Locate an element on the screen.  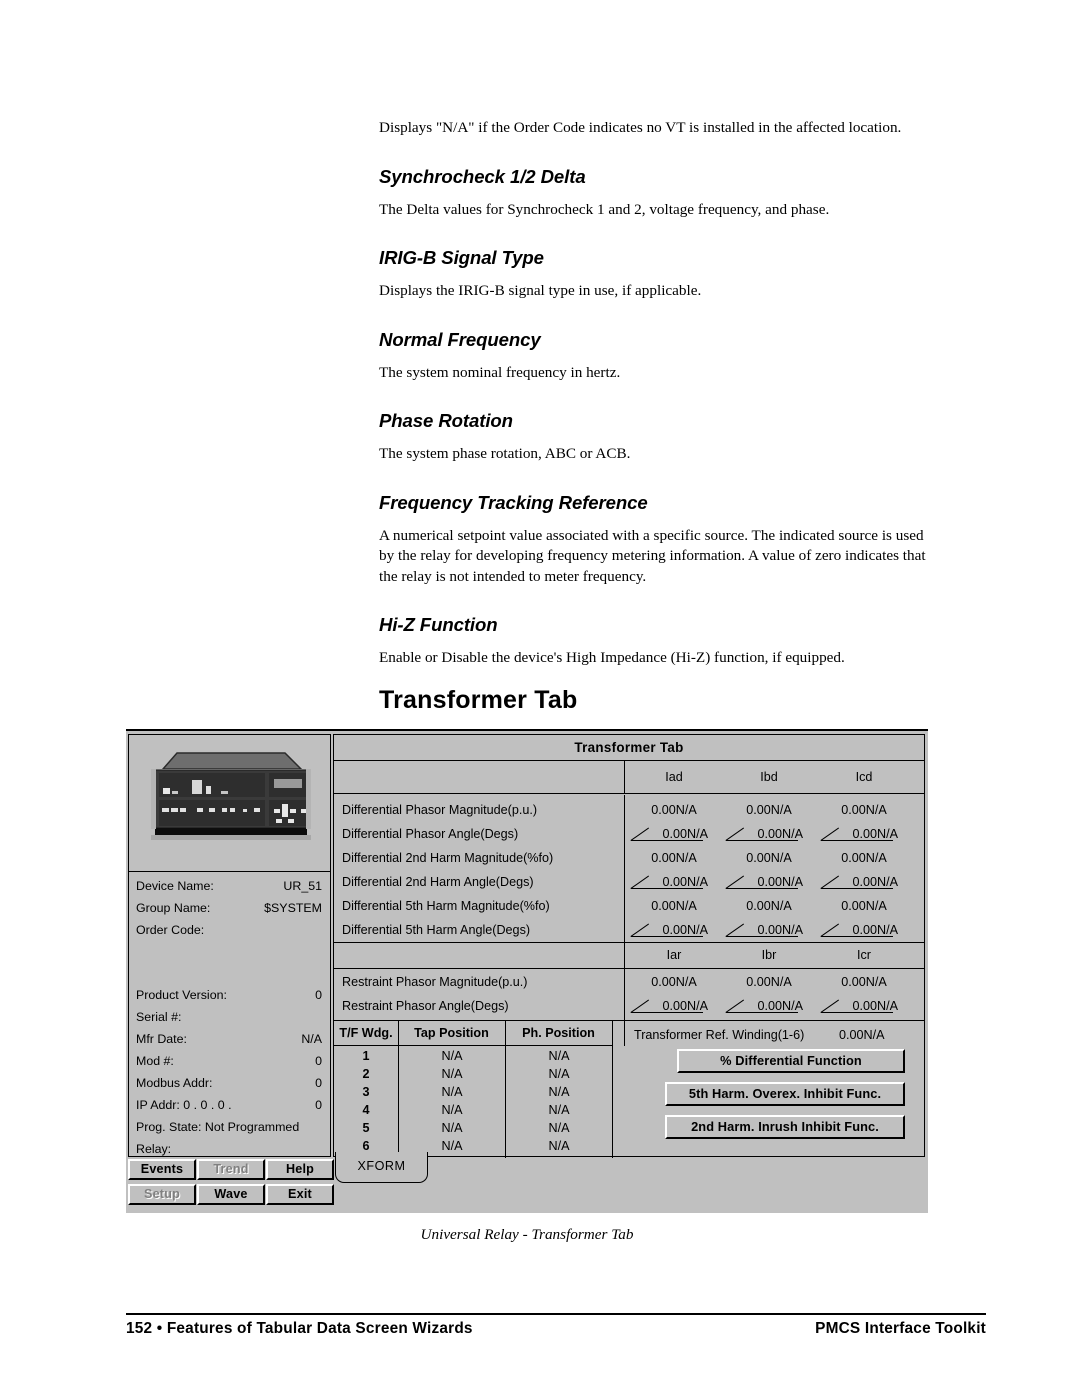
device-field-prog-state: Prog. State: Not Programmed is located at coordinates (230, 1129).